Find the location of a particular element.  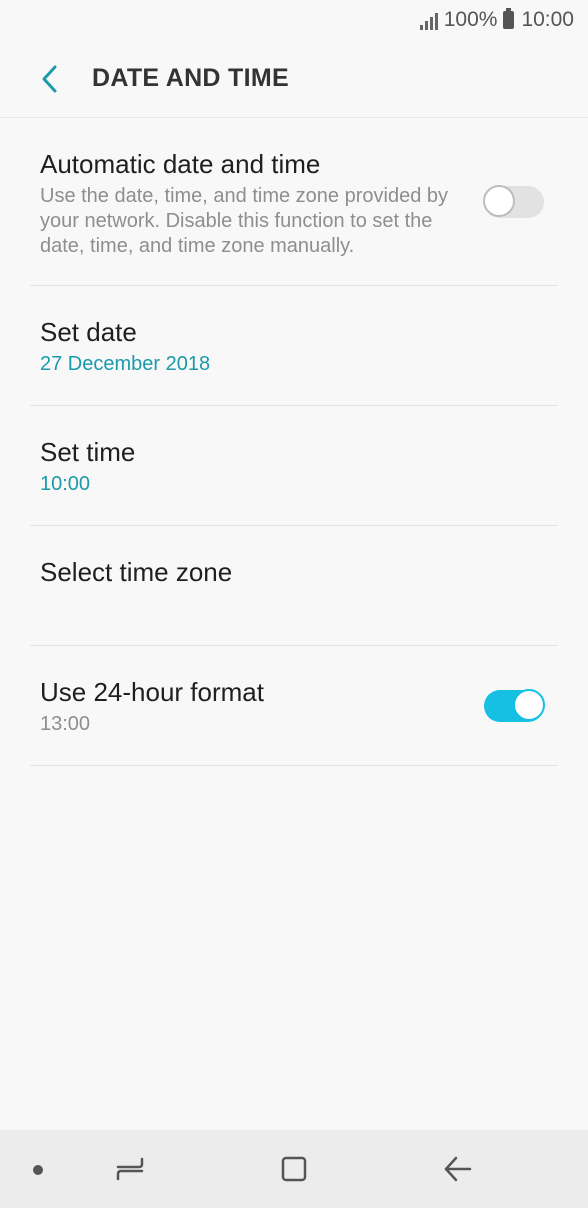

recents-icon is located at coordinates (130, 1169).